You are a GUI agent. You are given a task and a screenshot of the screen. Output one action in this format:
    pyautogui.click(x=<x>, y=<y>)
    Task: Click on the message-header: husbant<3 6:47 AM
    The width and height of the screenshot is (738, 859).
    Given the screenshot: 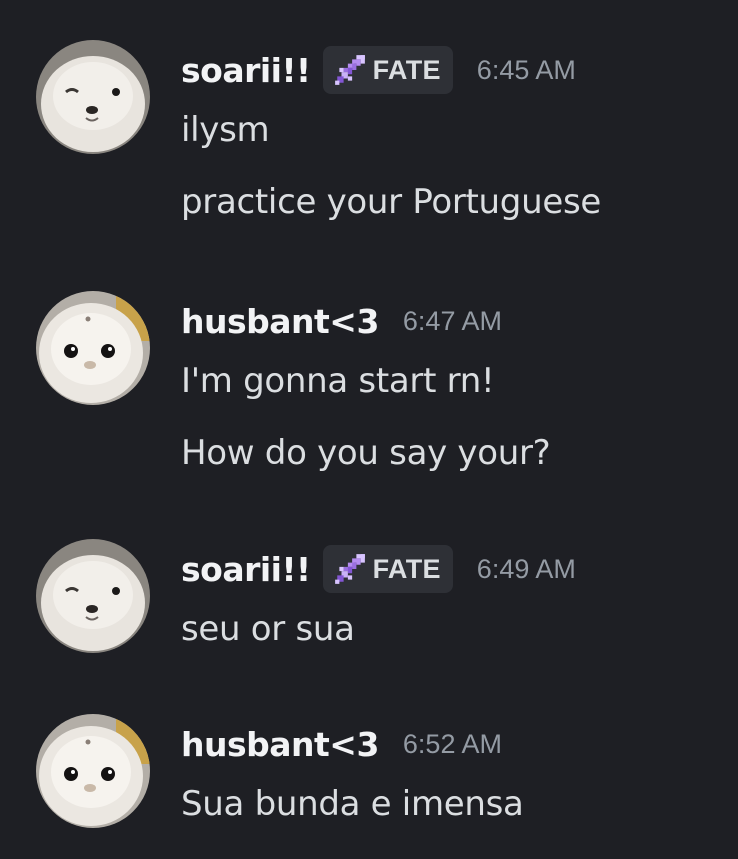 What is the action you would take?
    pyautogui.click(x=341, y=321)
    